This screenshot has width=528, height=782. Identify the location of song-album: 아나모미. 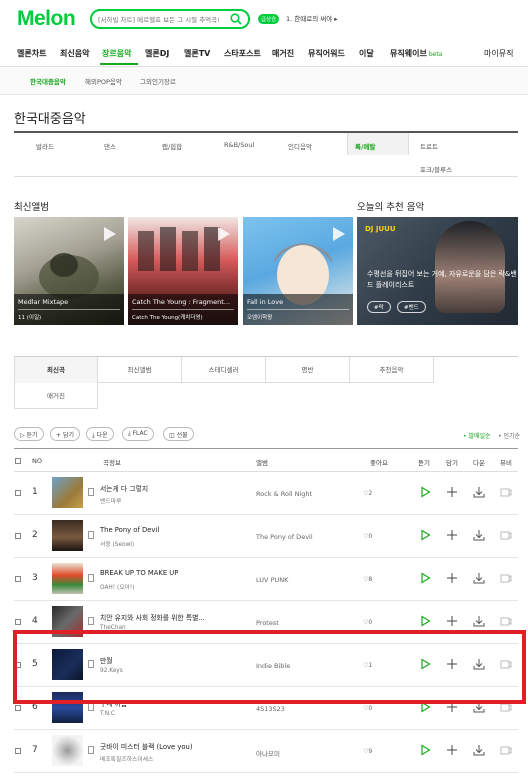
(268, 753).